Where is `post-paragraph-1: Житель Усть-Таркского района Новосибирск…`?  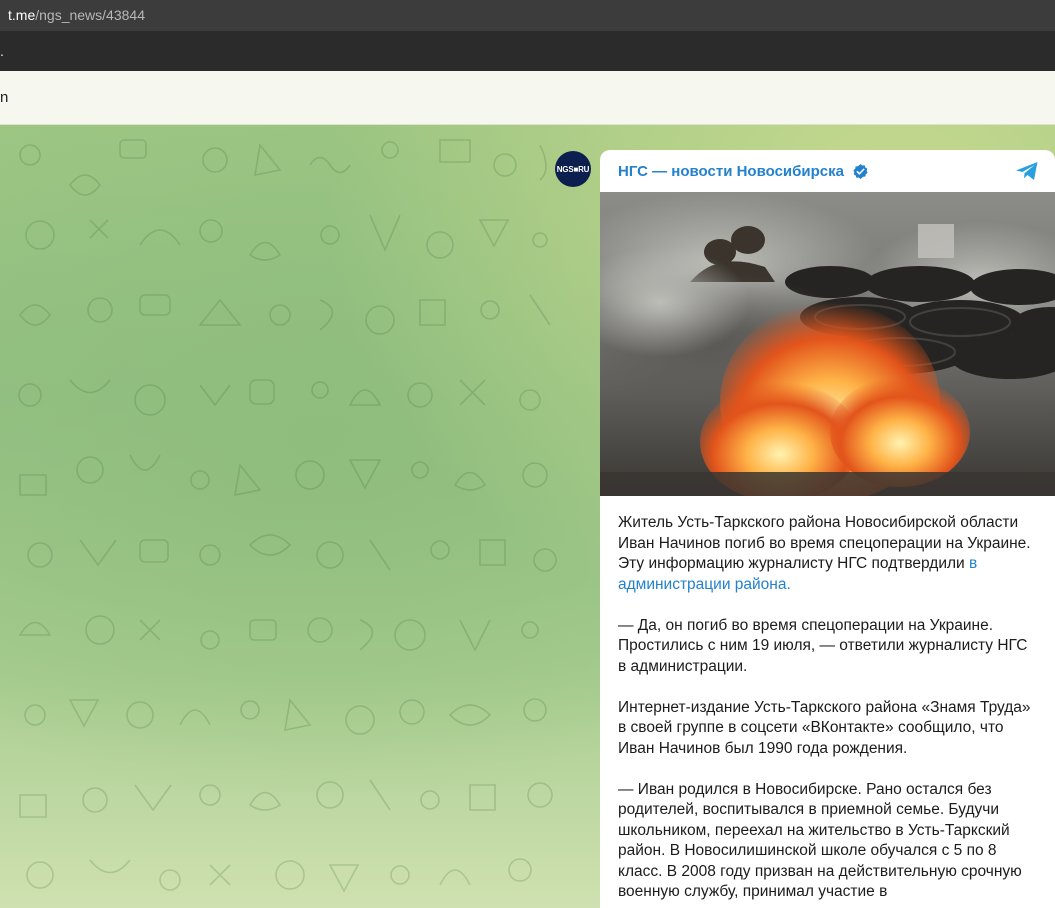
post-paragraph-1: Житель Усть-Таркского района Новосибирск… is located at coordinates (824, 553).